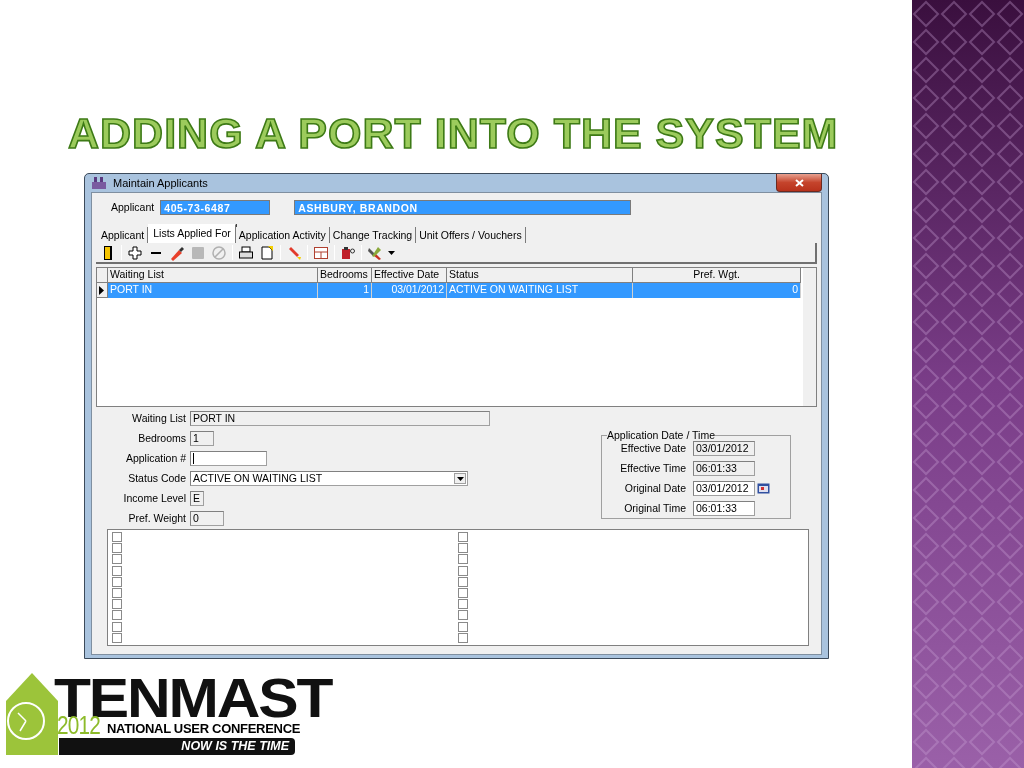 The image size is (1024, 768). What do you see at coordinates (345, 275) in the screenshot?
I see `column-header: Bedrooms` at bounding box center [345, 275].